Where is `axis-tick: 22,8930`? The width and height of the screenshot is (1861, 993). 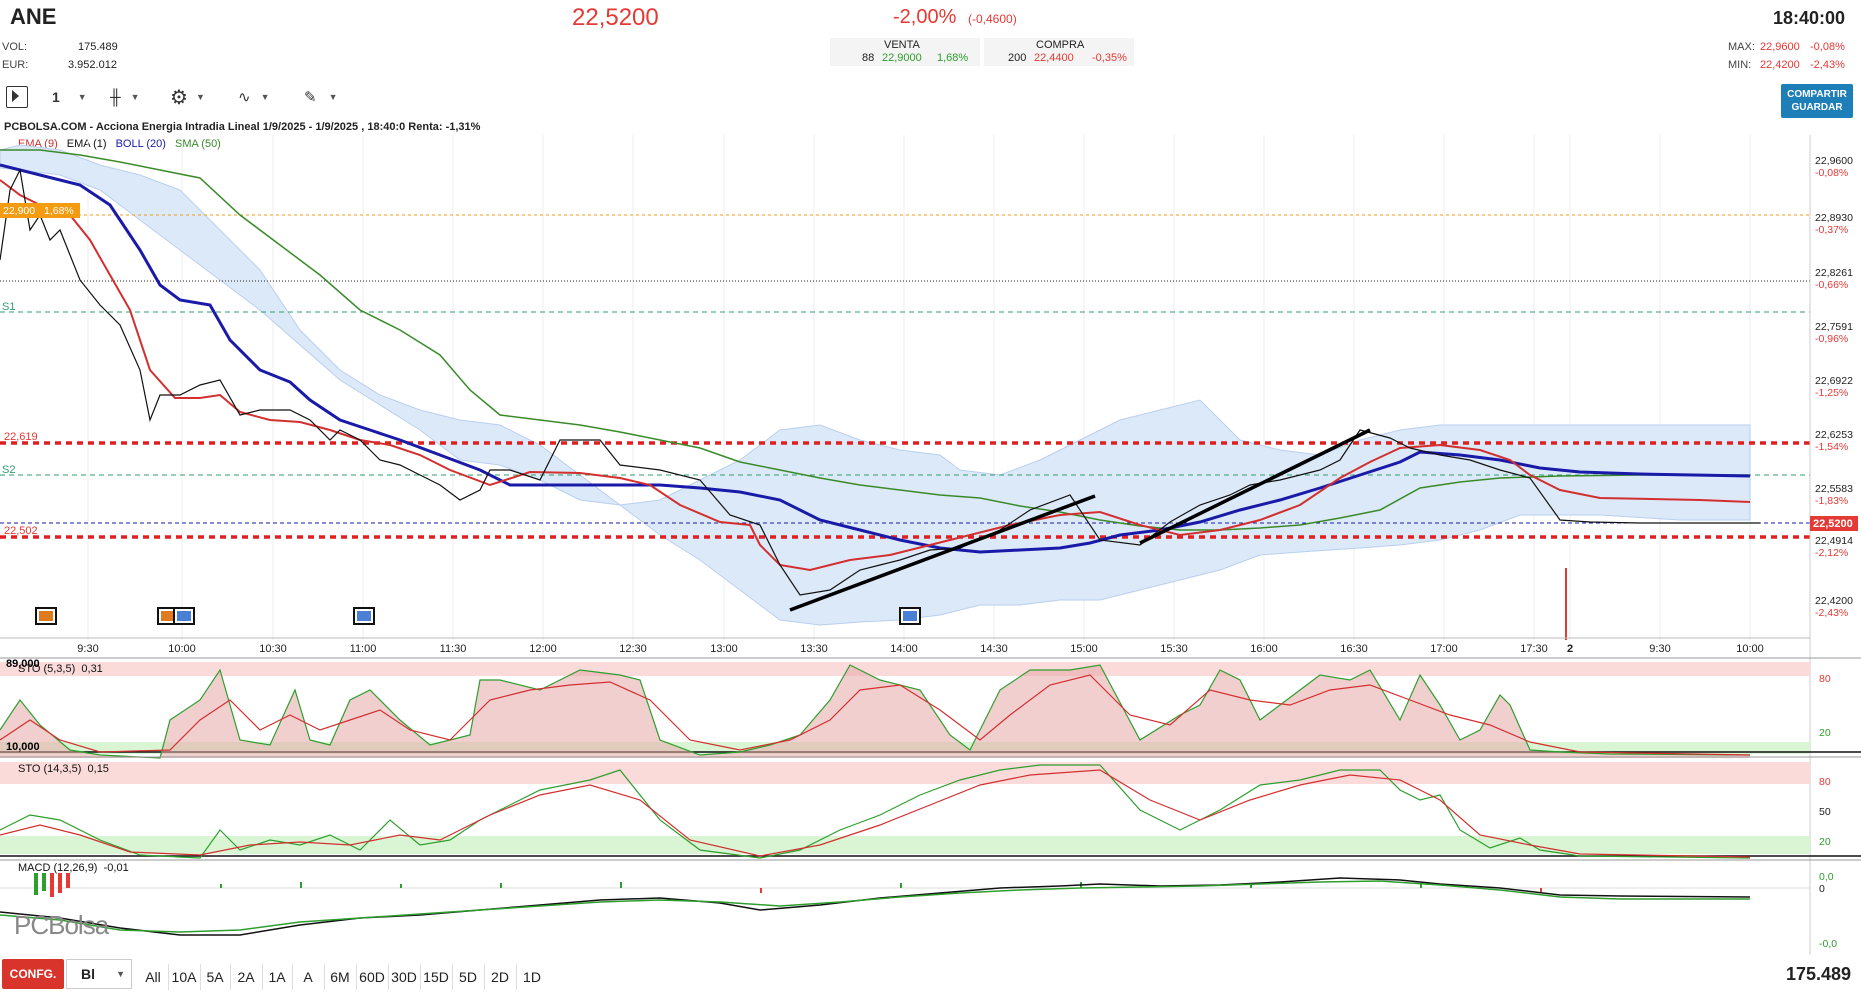 axis-tick: 22,8930 is located at coordinates (1834, 218).